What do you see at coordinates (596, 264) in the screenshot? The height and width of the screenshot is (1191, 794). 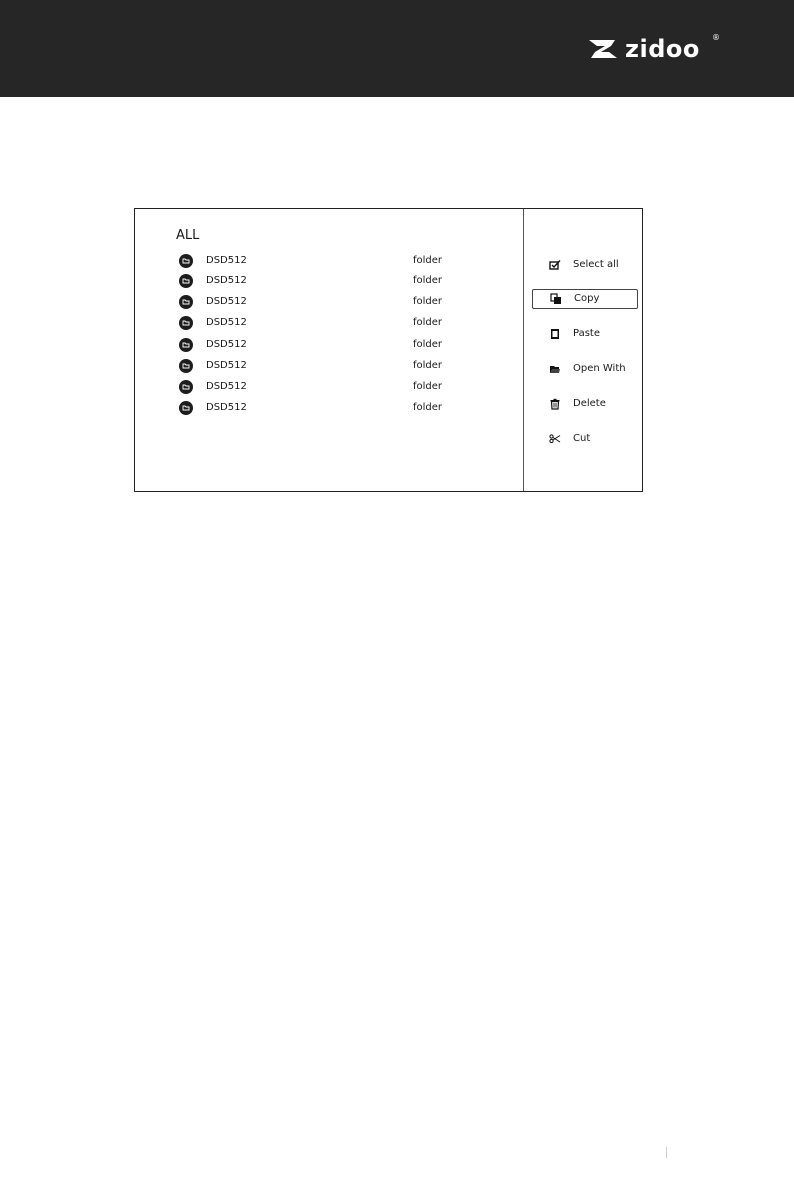 I see `menu-label: Select all` at bounding box center [596, 264].